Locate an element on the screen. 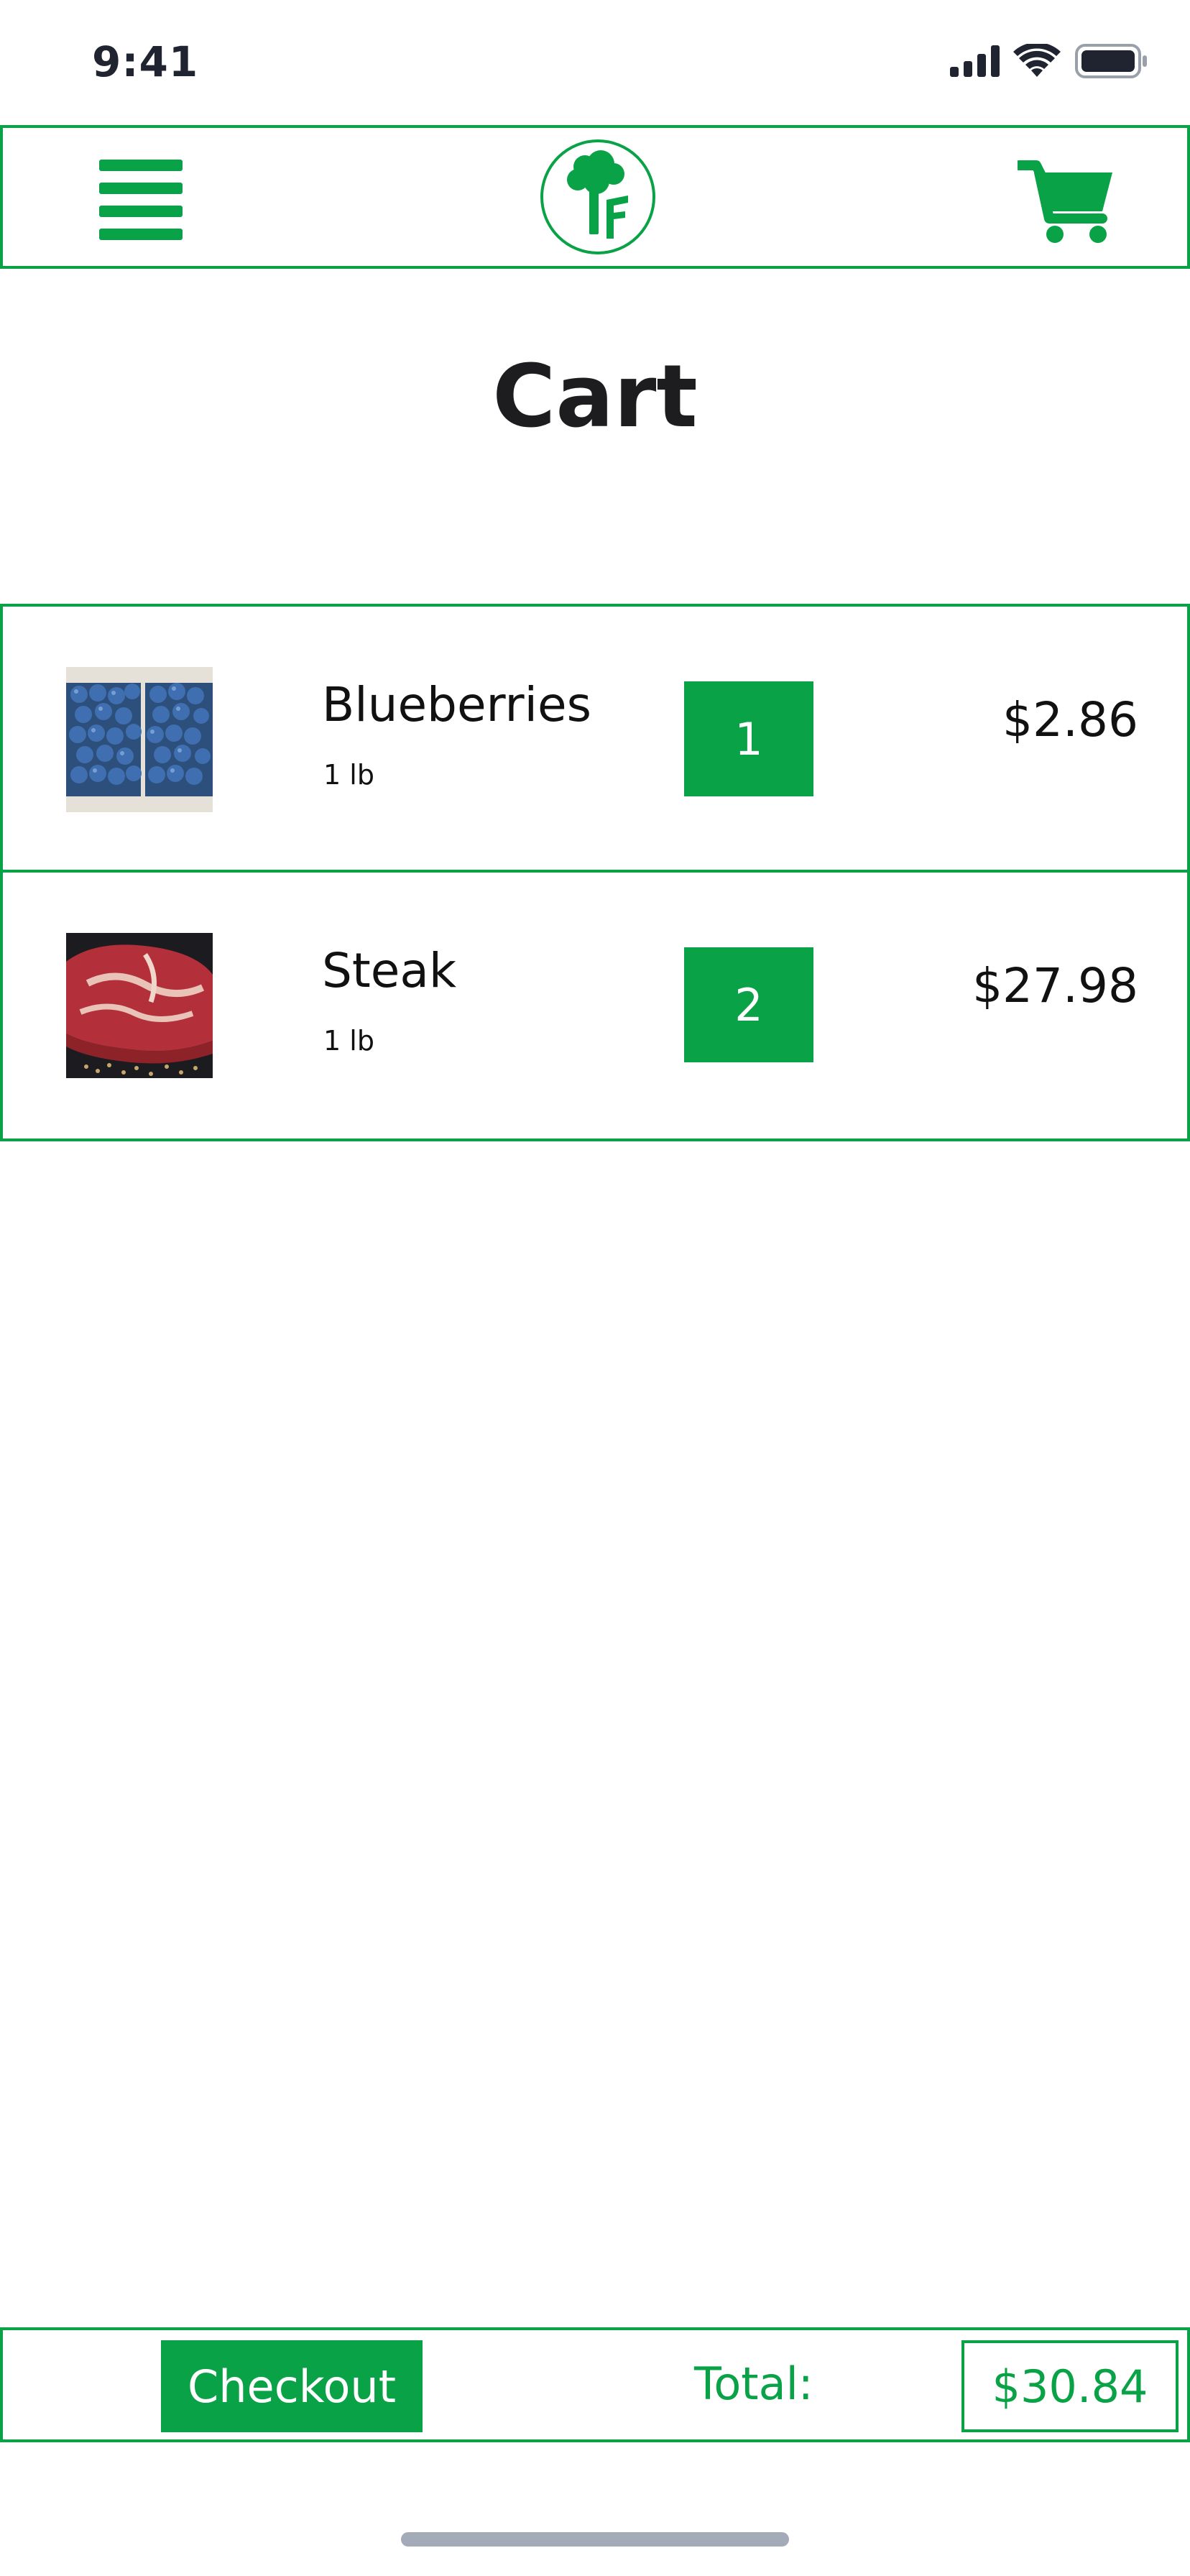 The height and width of the screenshot is (2576, 1190). app-header is located at coordinates (595, 197).